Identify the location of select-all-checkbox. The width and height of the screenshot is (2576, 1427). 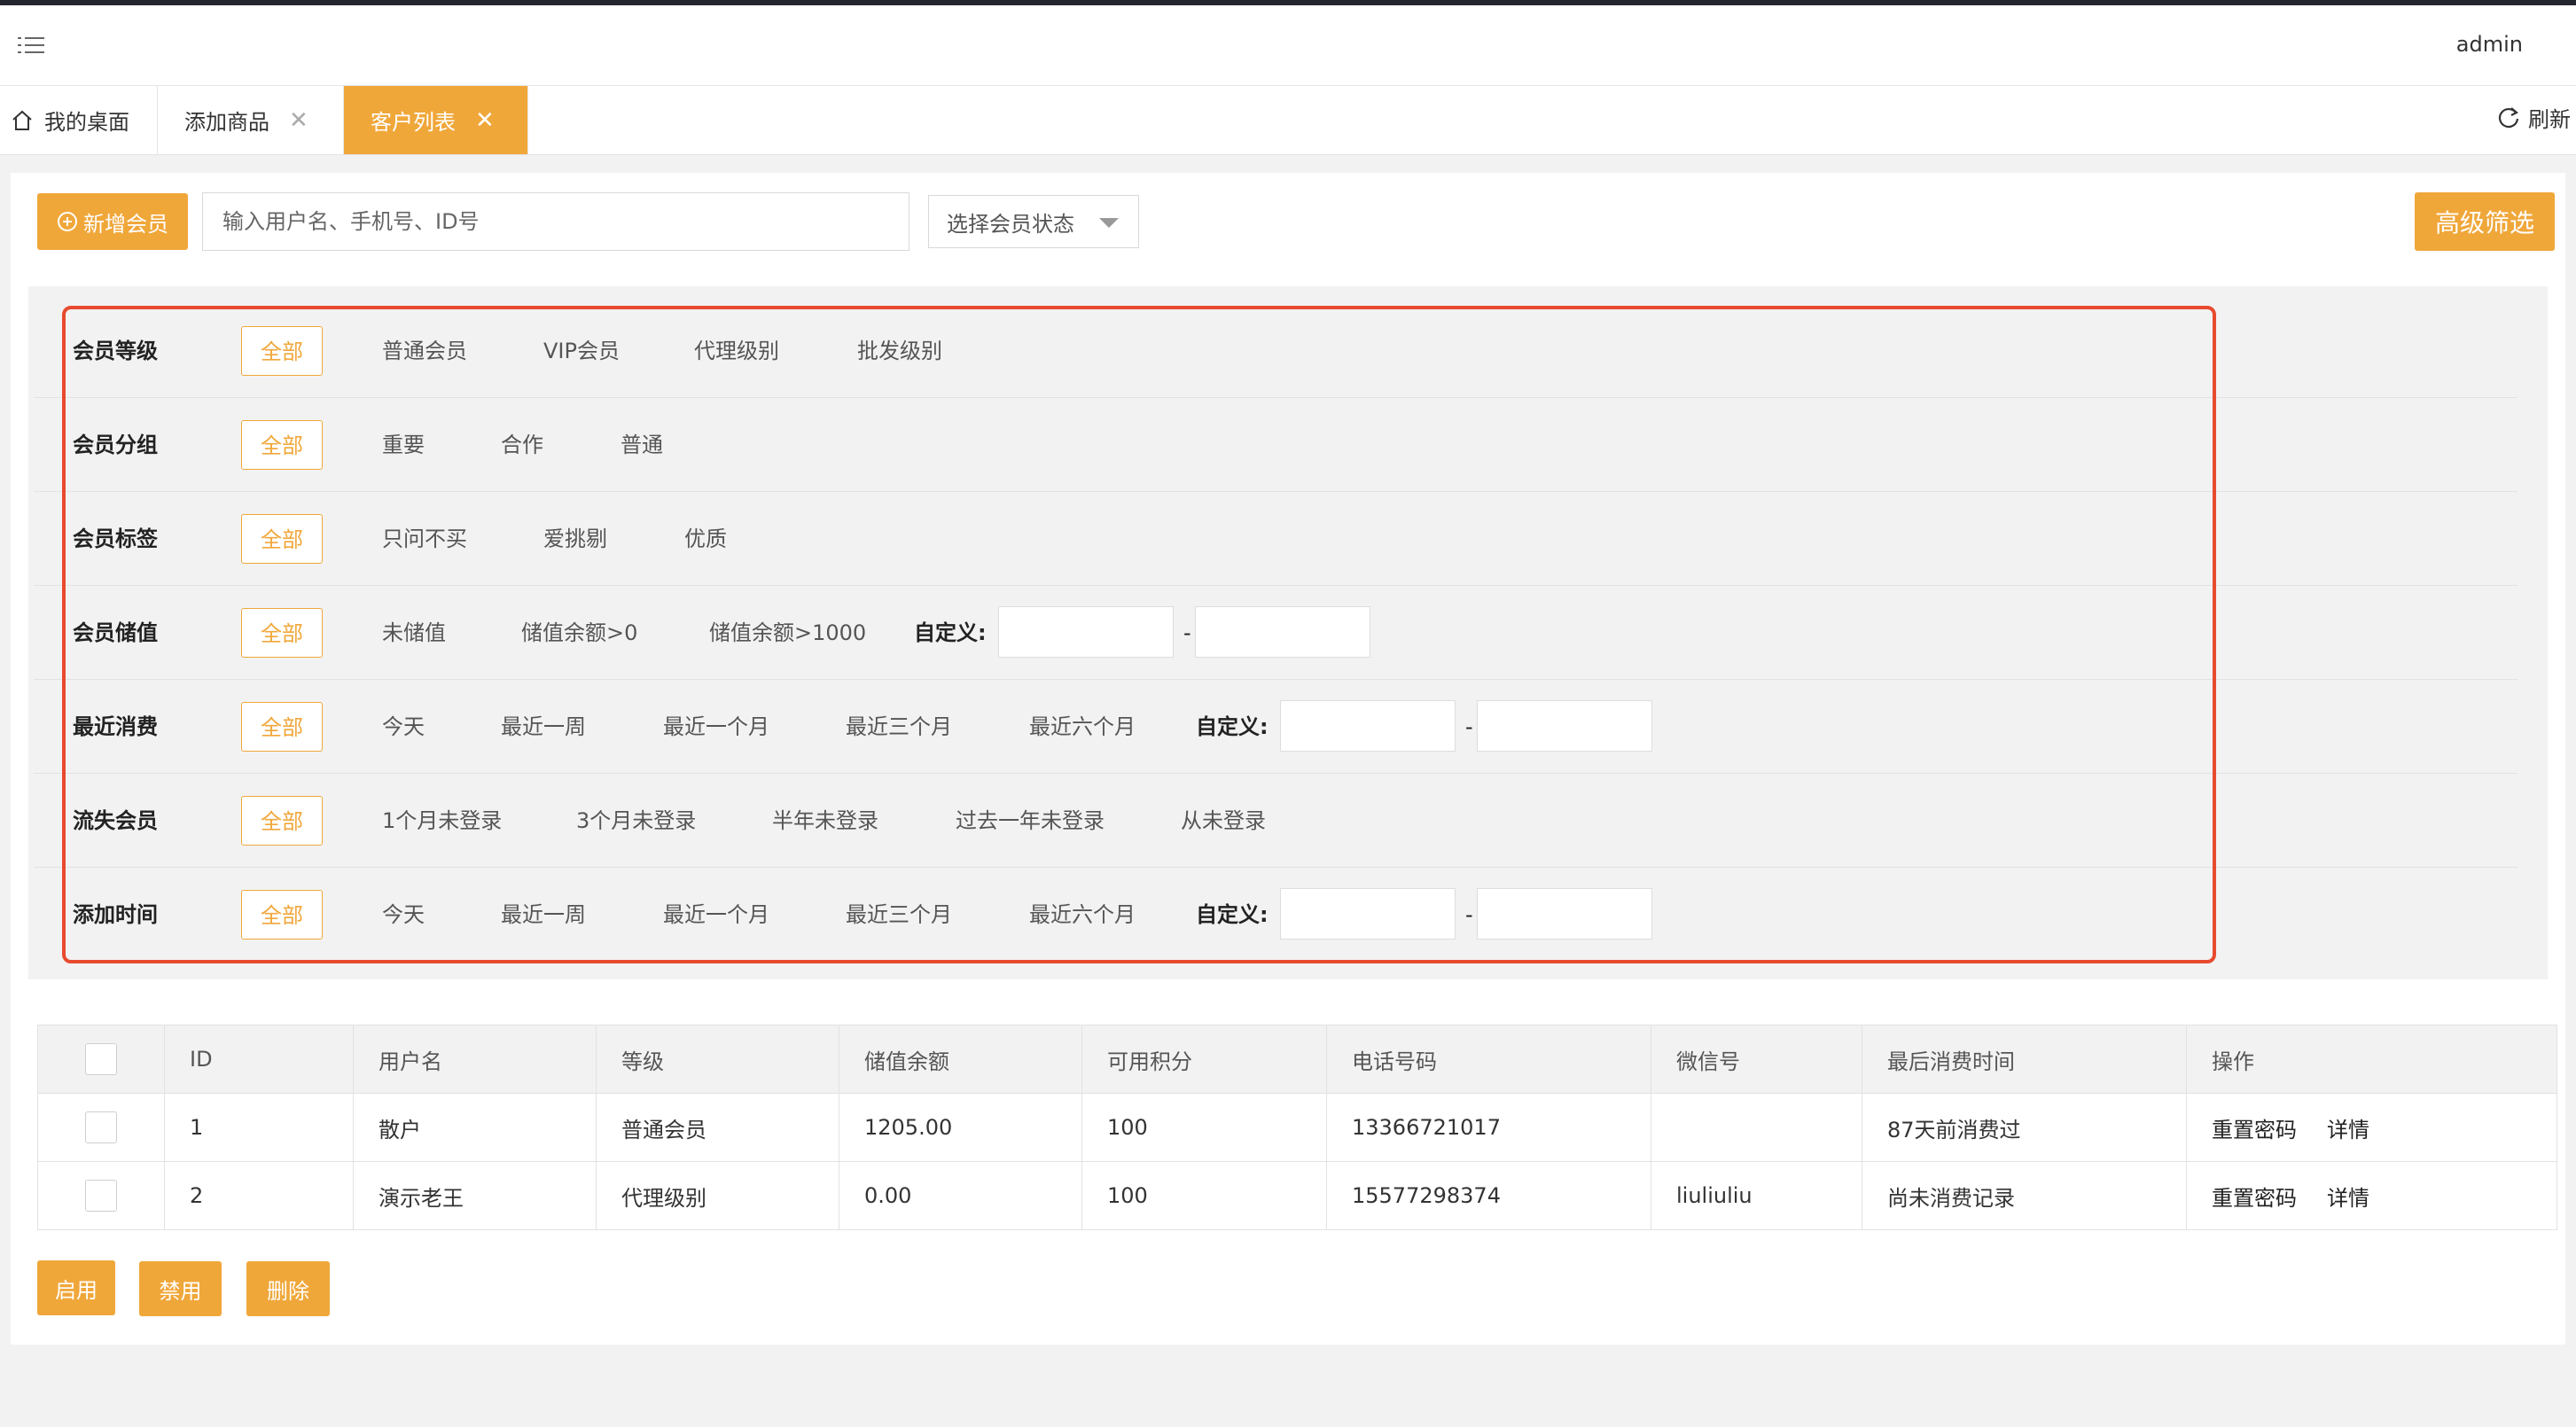
(101, 1059).